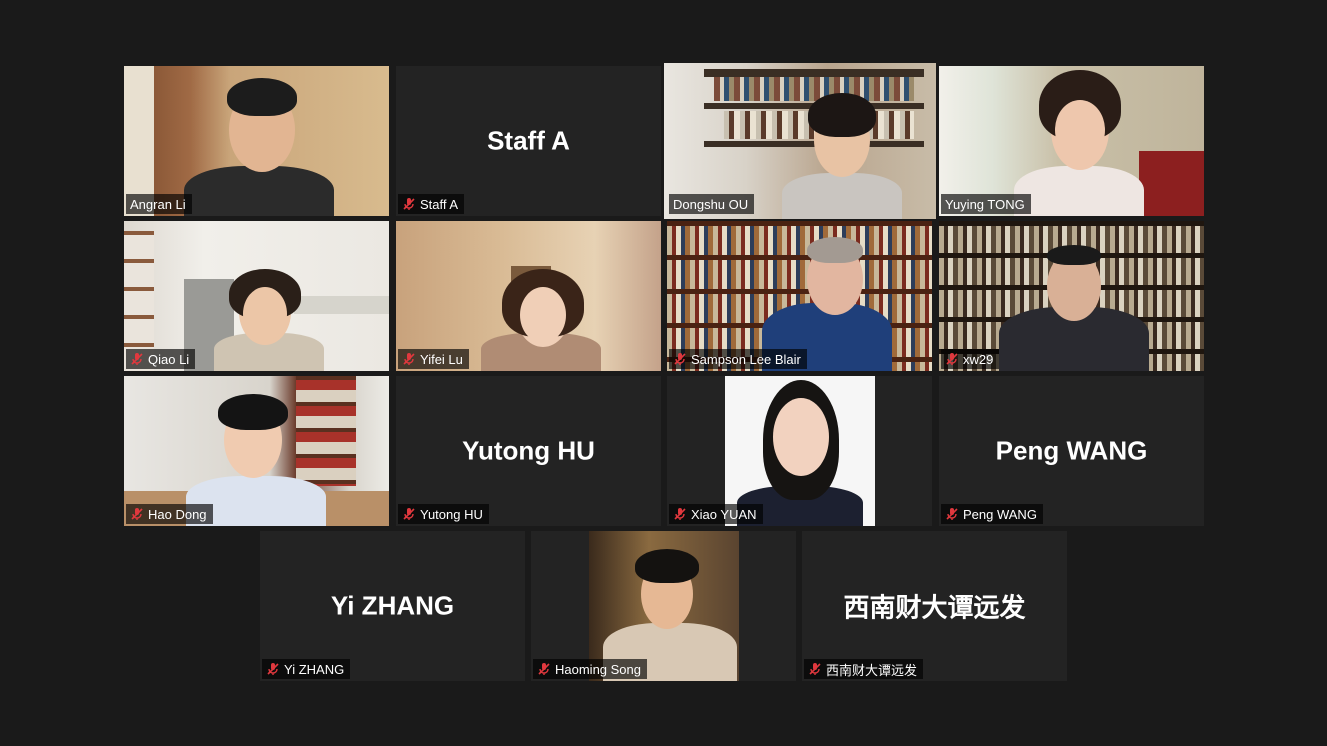 The height and width of the screenshot is (746, 1327). I want to click on video-tile-staff-a: Staff A Staff A, so click(528, 141).